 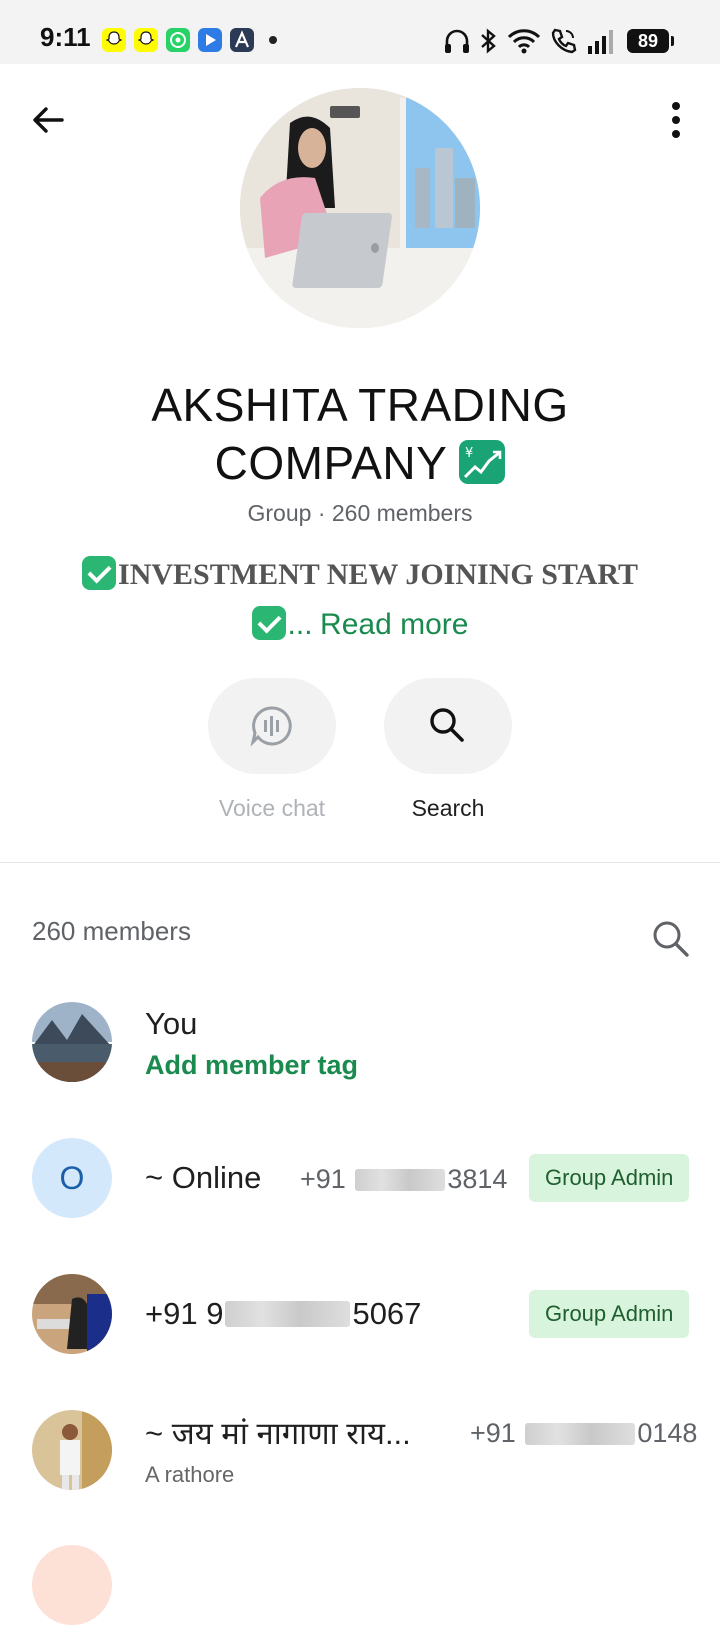 What do you see at coordinates (387, 1313) in the screenshot?
I see `phone-suffix: 5067` at bounding box center [387, 1313].